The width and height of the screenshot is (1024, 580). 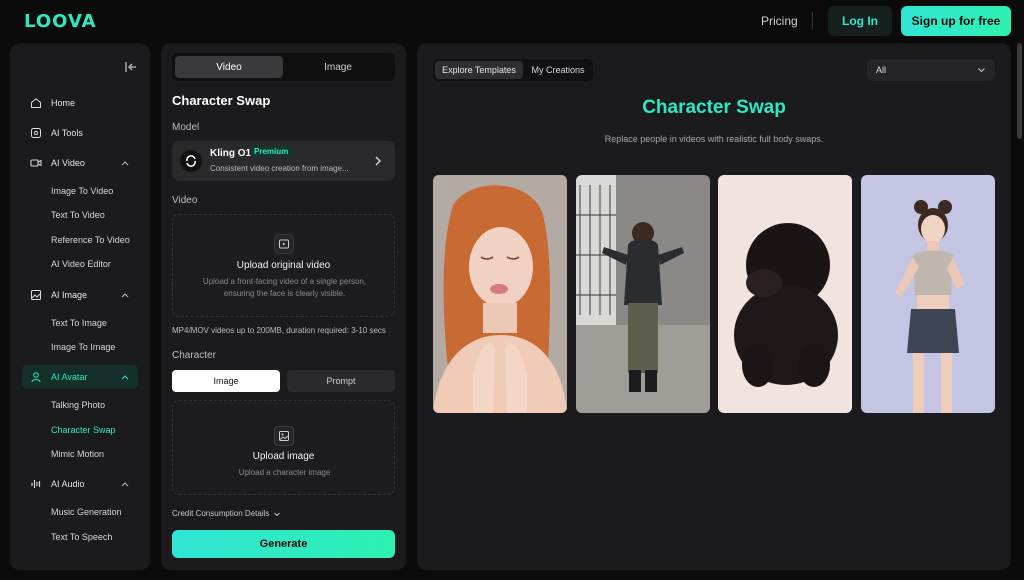 I want to click on chevron-right-icon, so click(x=378, y=161).